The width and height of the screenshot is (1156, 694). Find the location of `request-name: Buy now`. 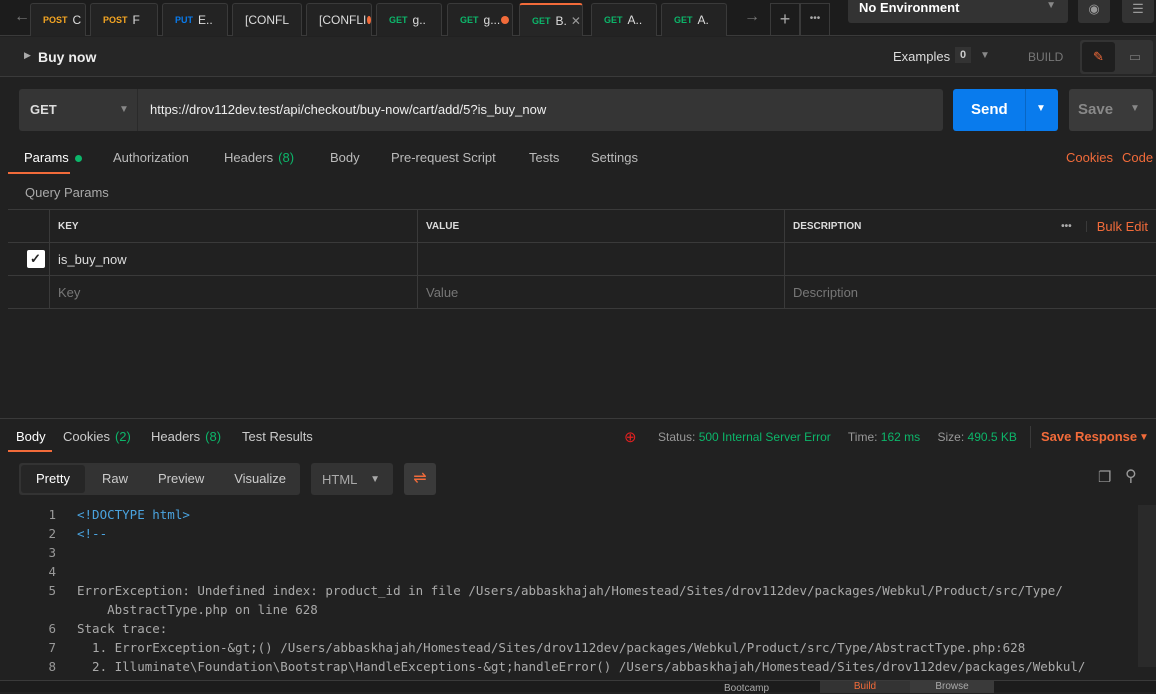

request-name: Buy now is located at coordinates (67, 57).